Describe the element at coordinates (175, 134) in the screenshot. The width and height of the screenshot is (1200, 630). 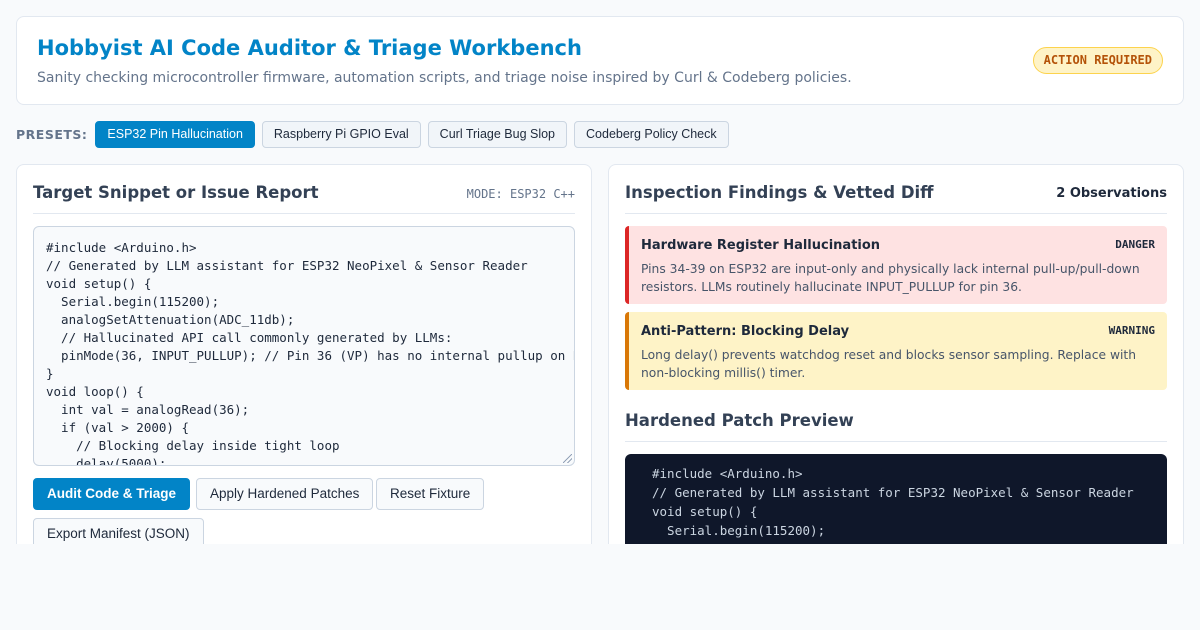
I see `preset-esp32-pin-hallucination: ESP32 Pin Hallucination` at that location.